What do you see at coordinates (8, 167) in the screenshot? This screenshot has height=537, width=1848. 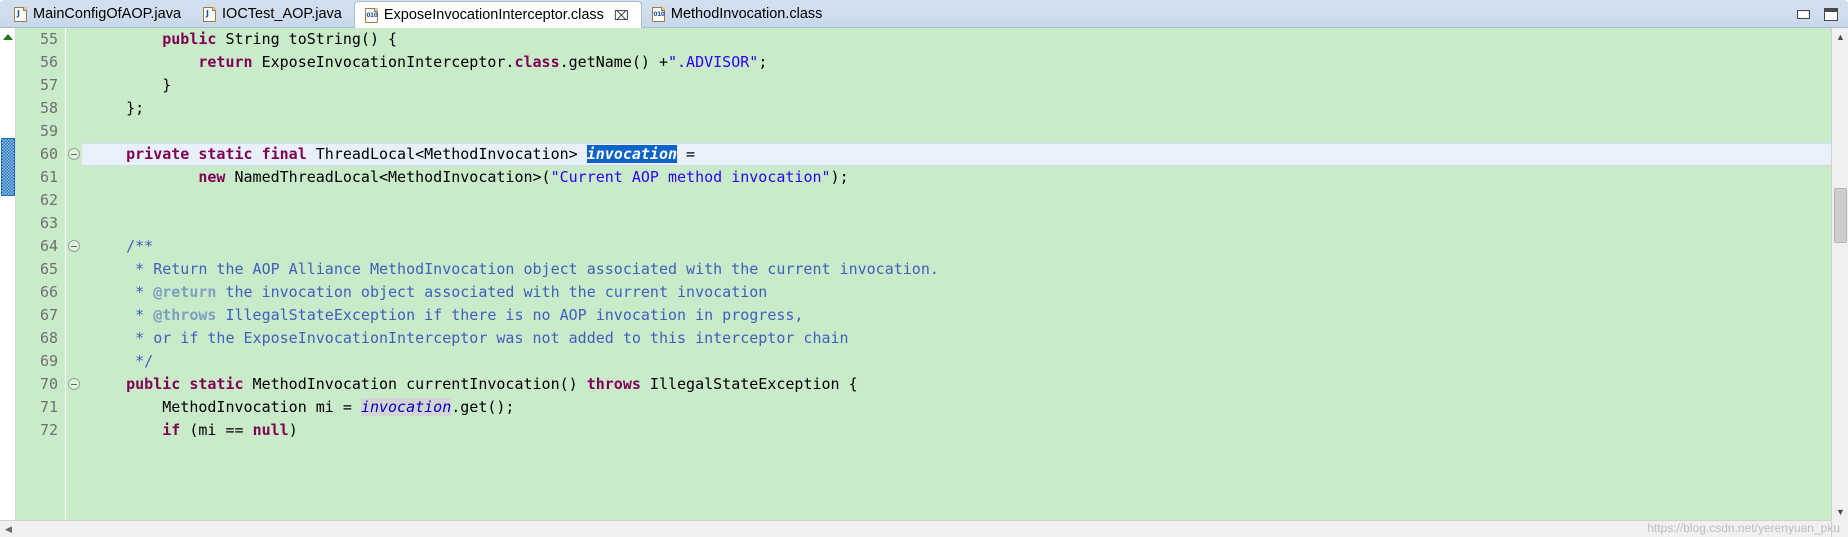 I see `occurrence-marker-icon` at bounding box center [8, 167].